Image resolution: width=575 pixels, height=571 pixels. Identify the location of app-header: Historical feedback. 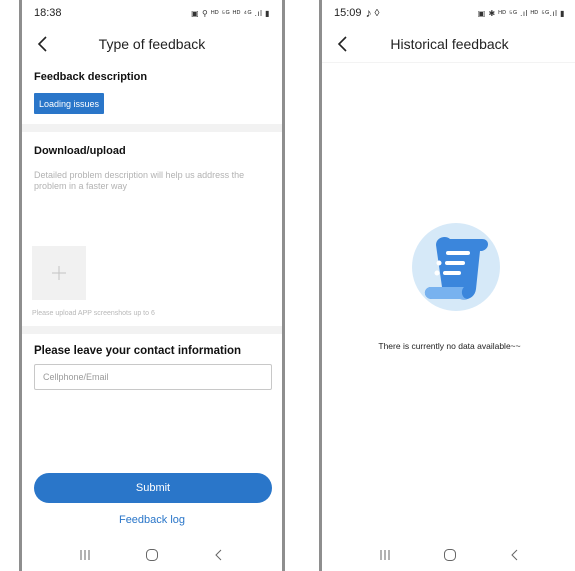
(448, 44).